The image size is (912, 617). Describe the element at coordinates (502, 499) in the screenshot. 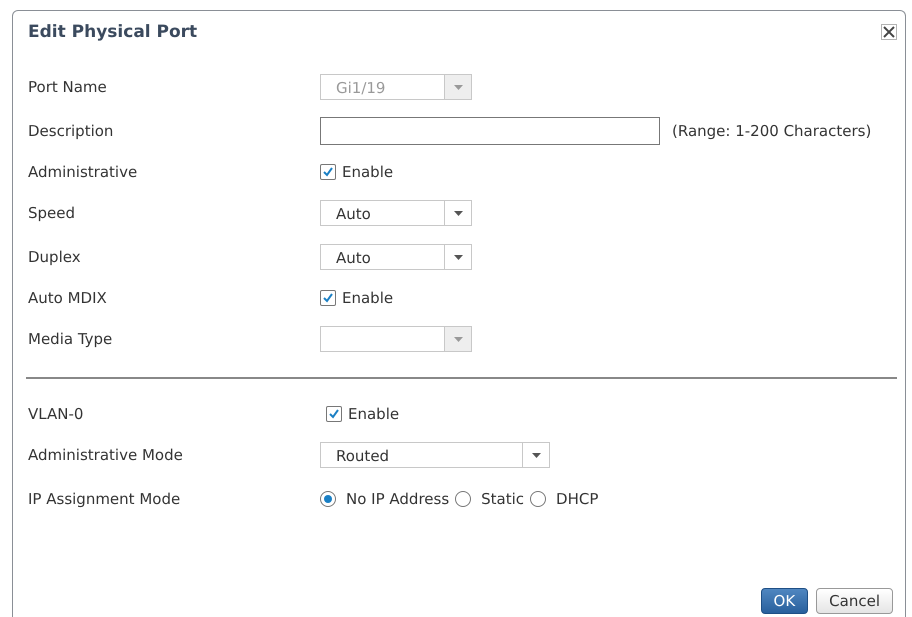

I see `radio-label: Static` at that location.